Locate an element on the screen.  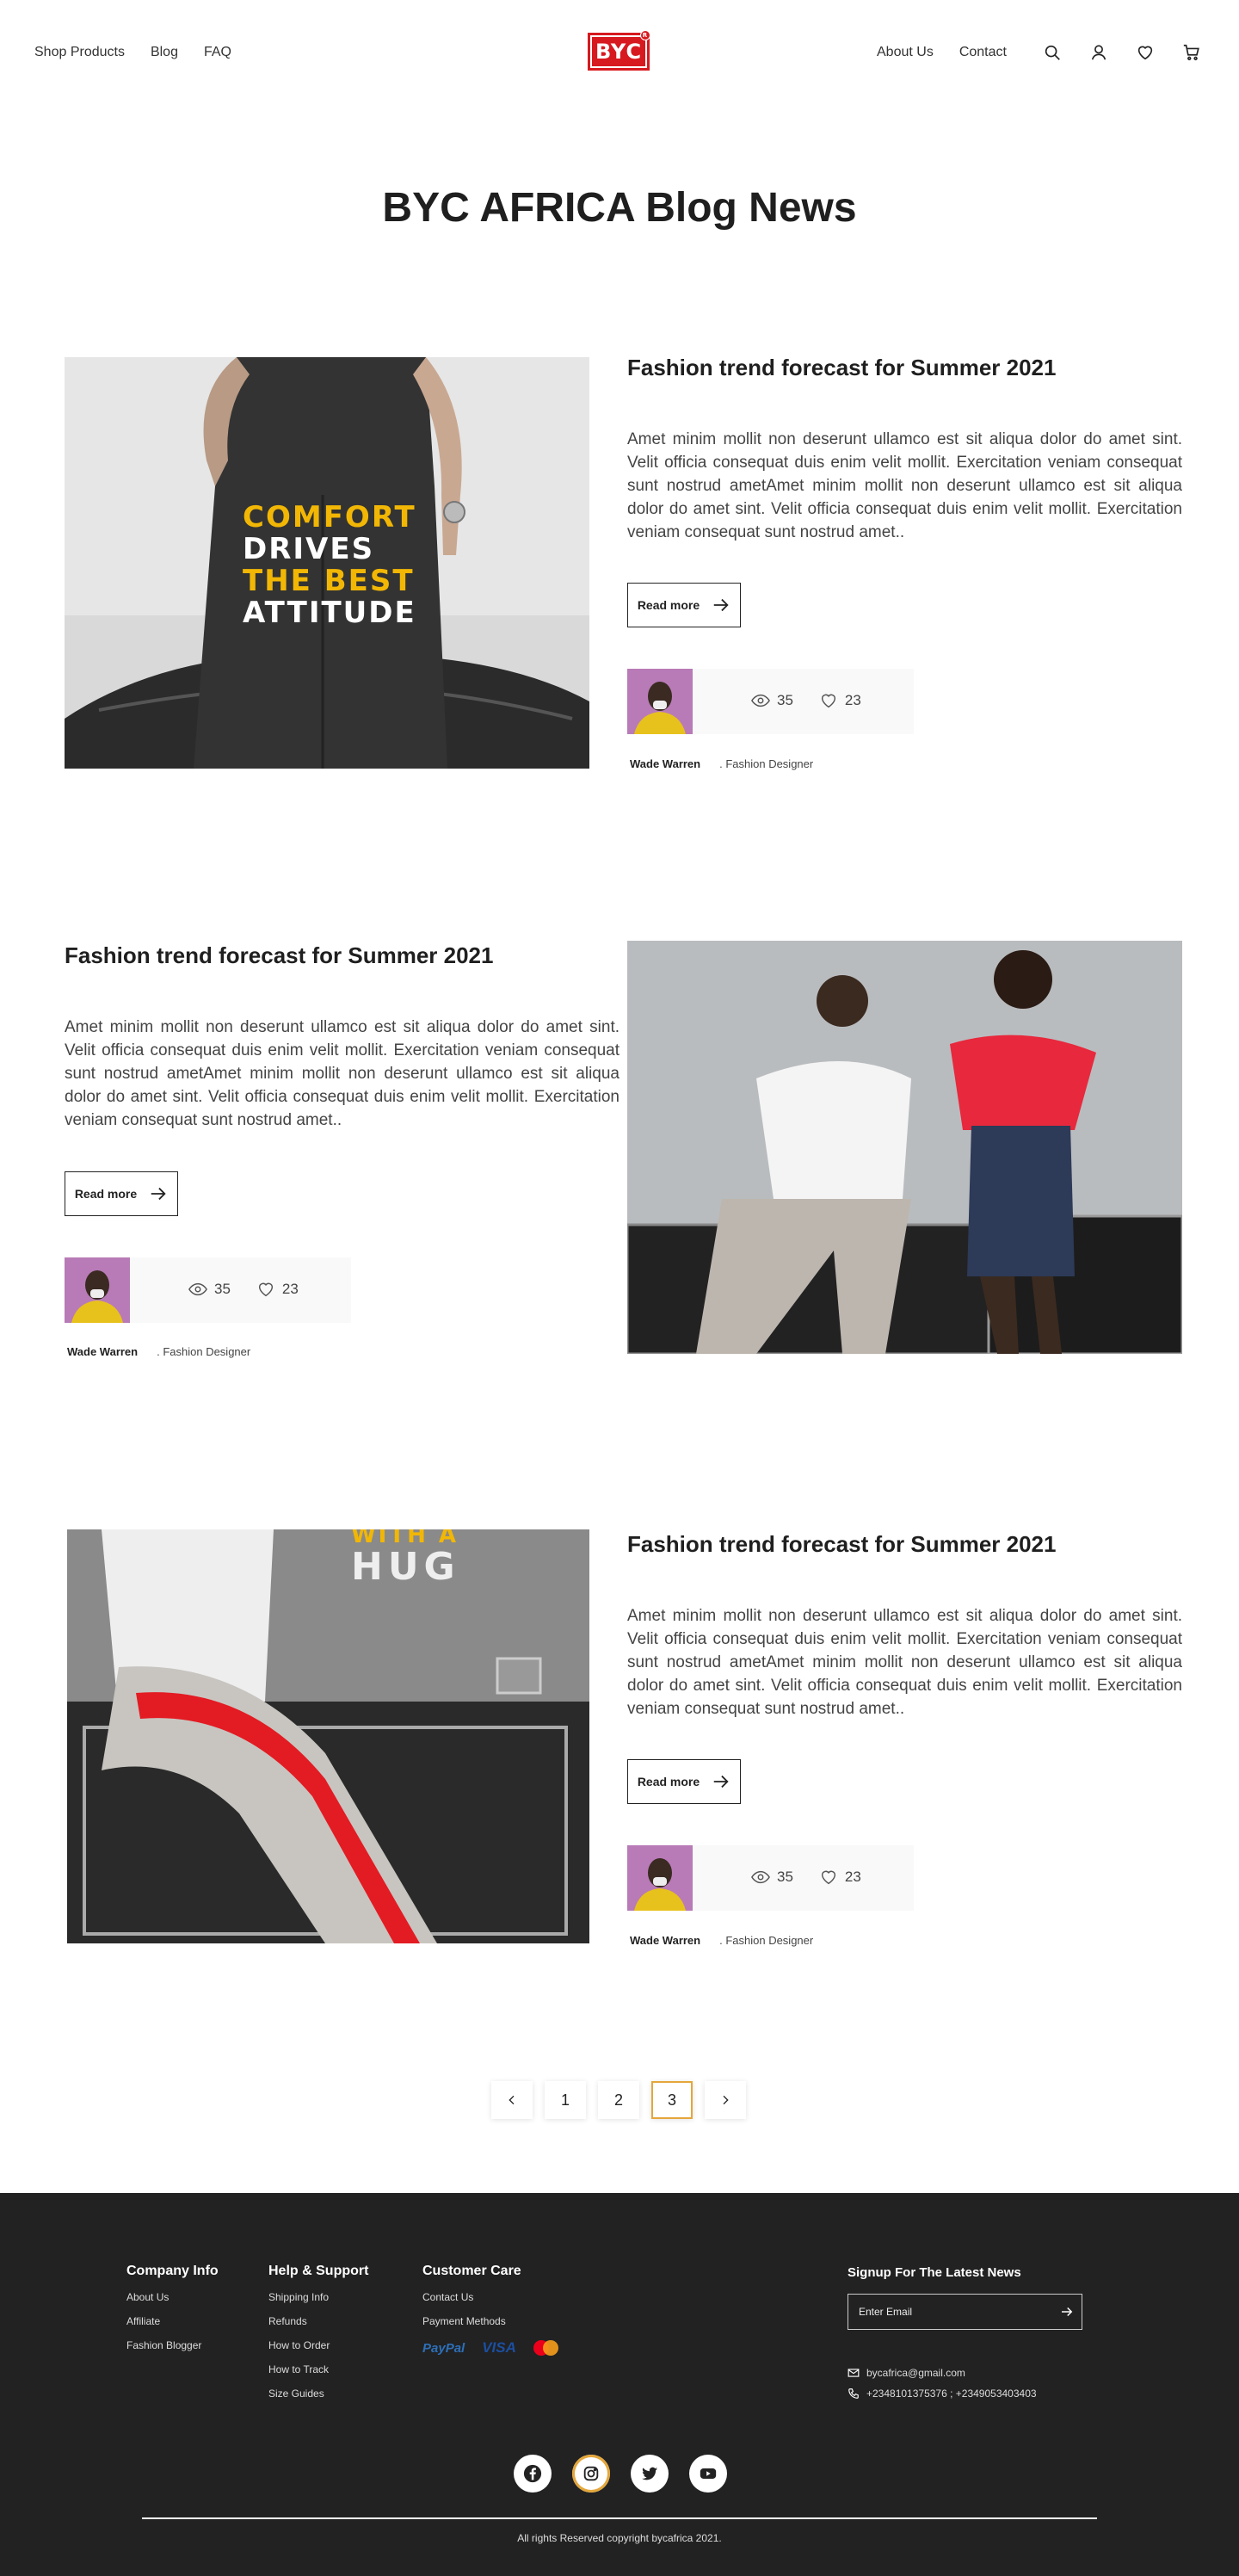
post-2-photo is located at coordinates (904, 1147).